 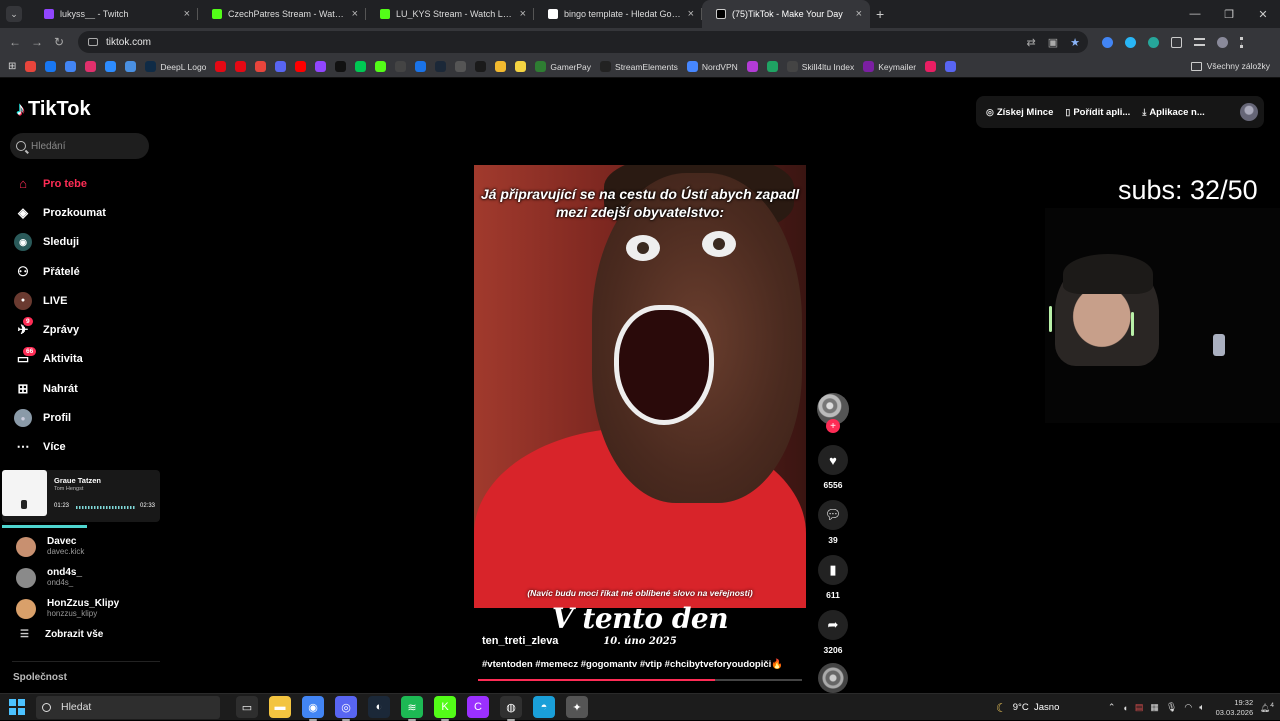 What do you see at coordinates (60, 359) in the screenshot?
I see `sidebar-item-activity: ▭ Aktivita 66` at bounding box center [60, 359].